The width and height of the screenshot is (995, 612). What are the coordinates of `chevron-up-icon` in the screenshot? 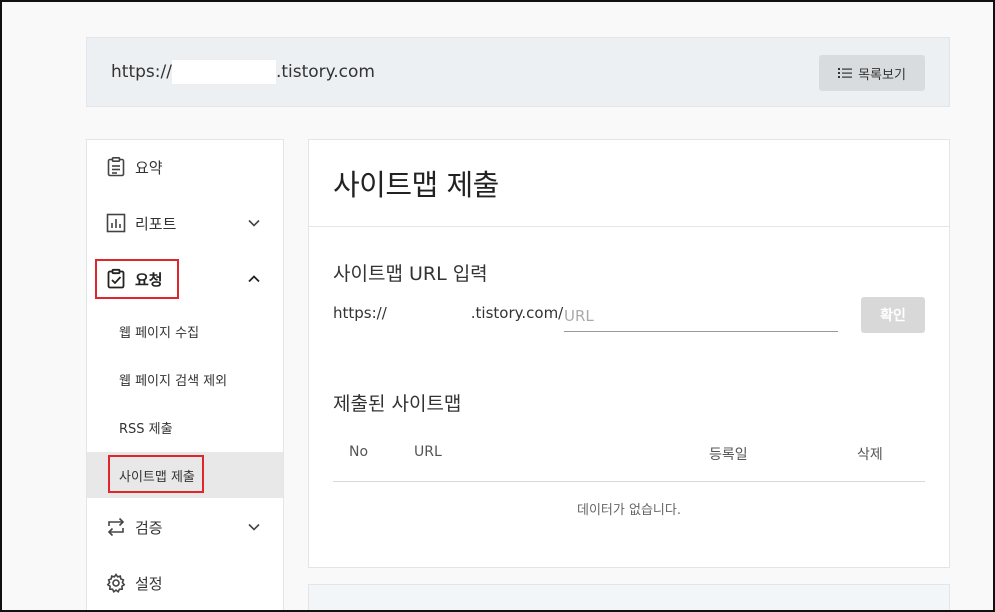 It's located at (254, 279).